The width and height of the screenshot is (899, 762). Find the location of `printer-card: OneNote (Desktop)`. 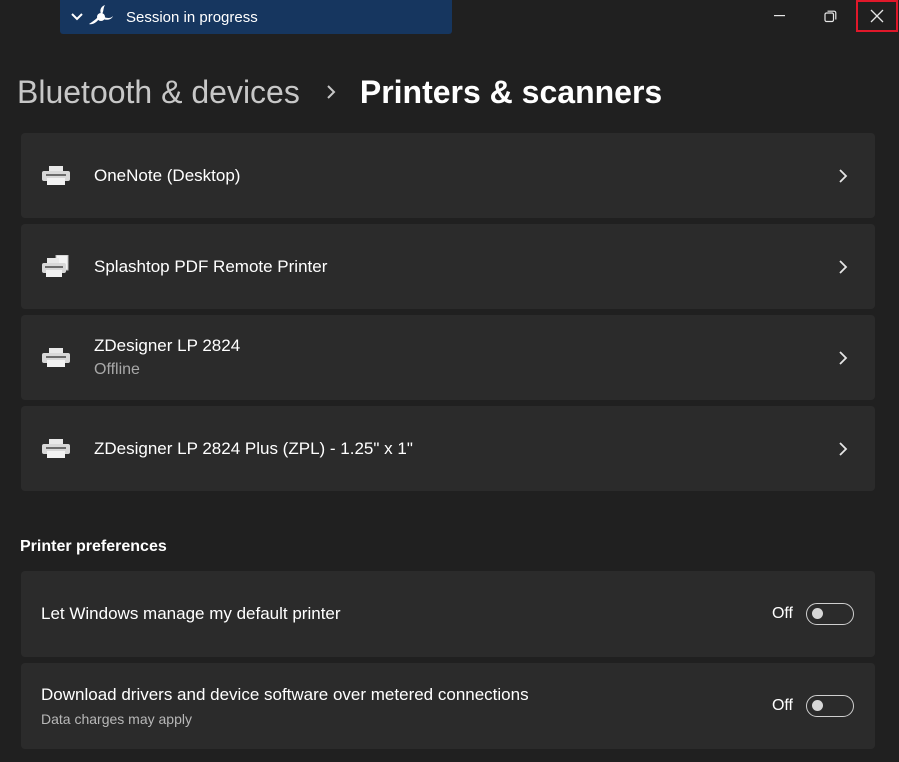

printer-card: OneNote (Desktop) is located at coordinates (448, 175).